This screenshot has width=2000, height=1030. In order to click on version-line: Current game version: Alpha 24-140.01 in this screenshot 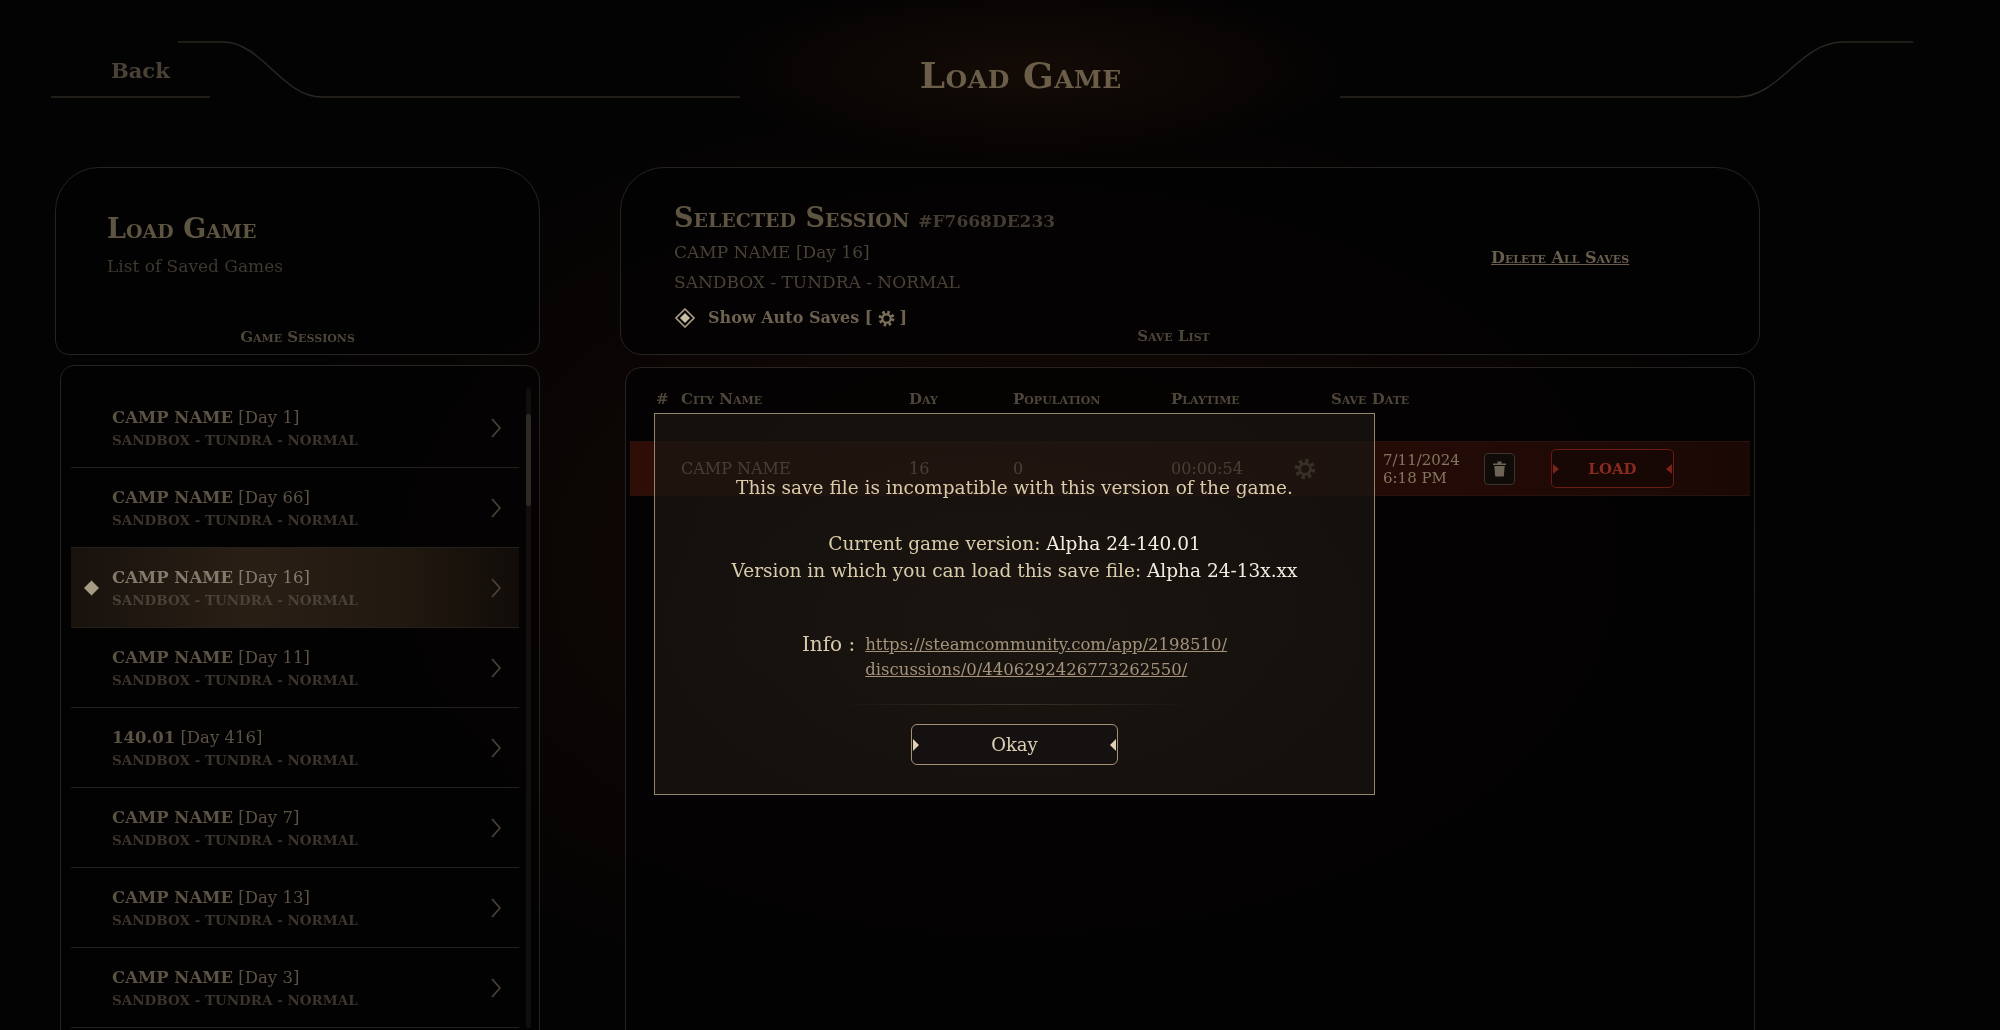, I will do `click(1014, 544)`.